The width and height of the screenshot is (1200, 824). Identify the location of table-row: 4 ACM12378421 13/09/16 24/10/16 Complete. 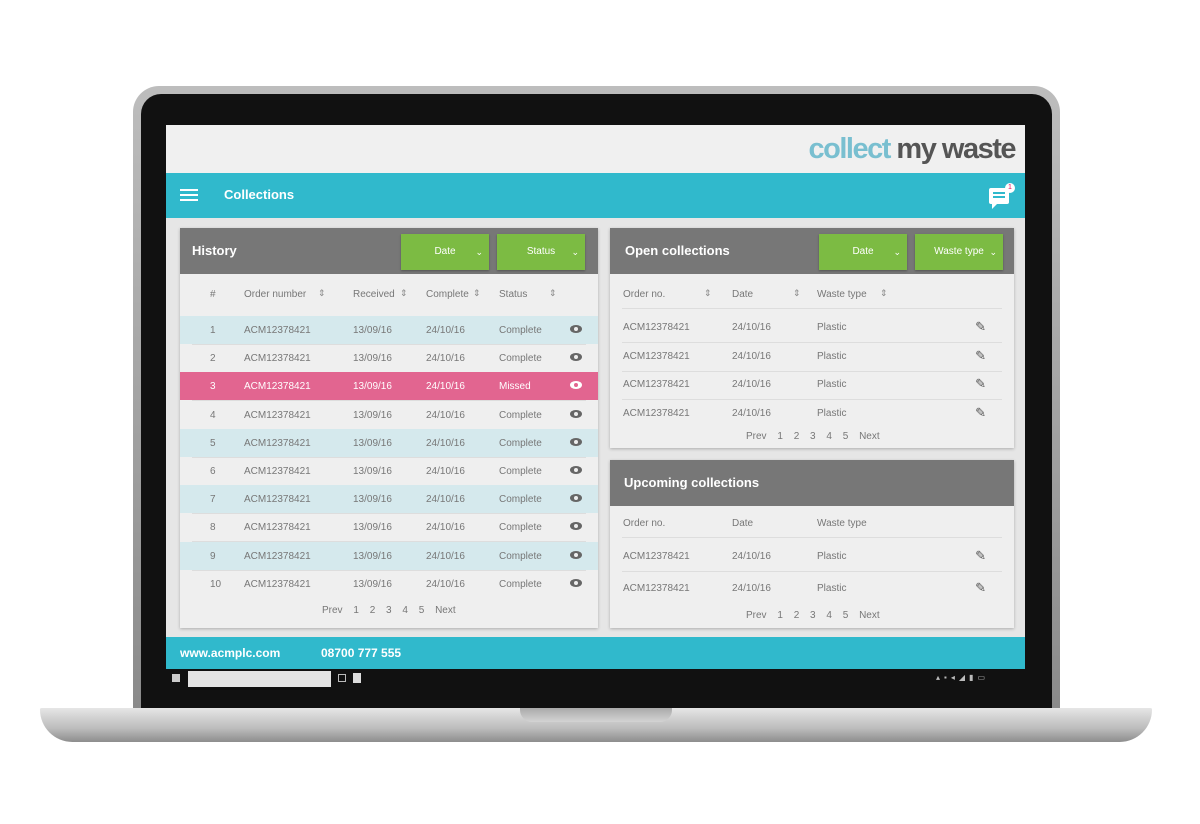
(389, 415).